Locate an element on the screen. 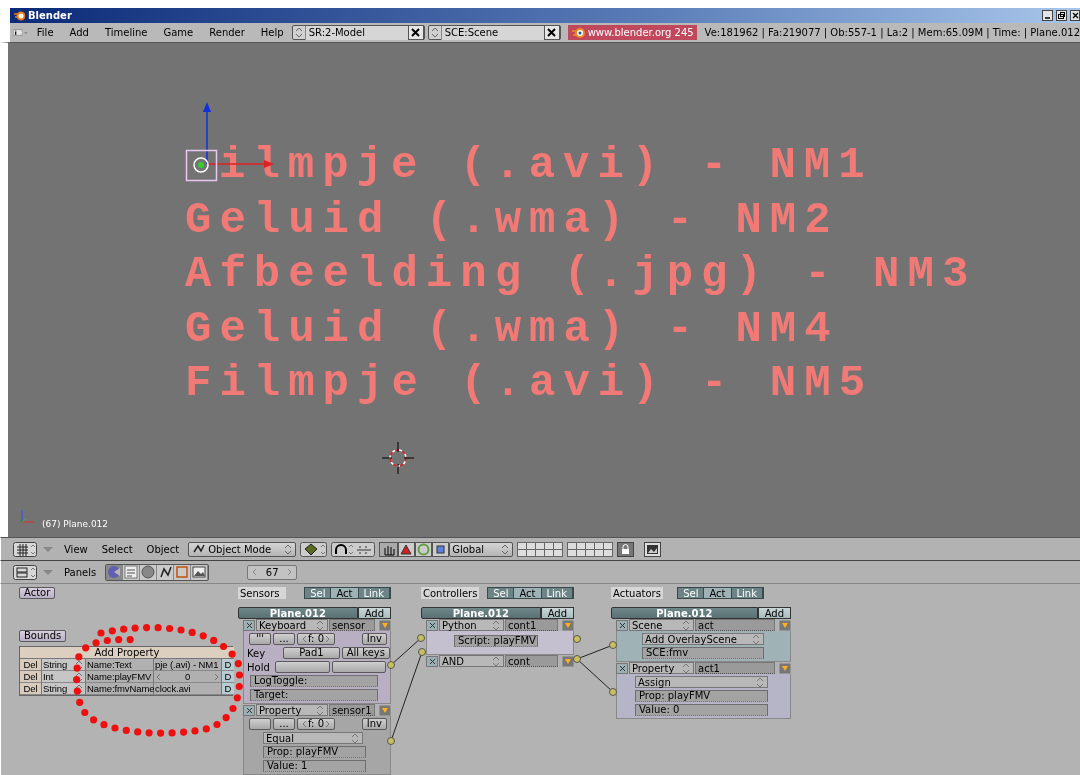  value-field: clock.avi is located at coordinates (188, 689).